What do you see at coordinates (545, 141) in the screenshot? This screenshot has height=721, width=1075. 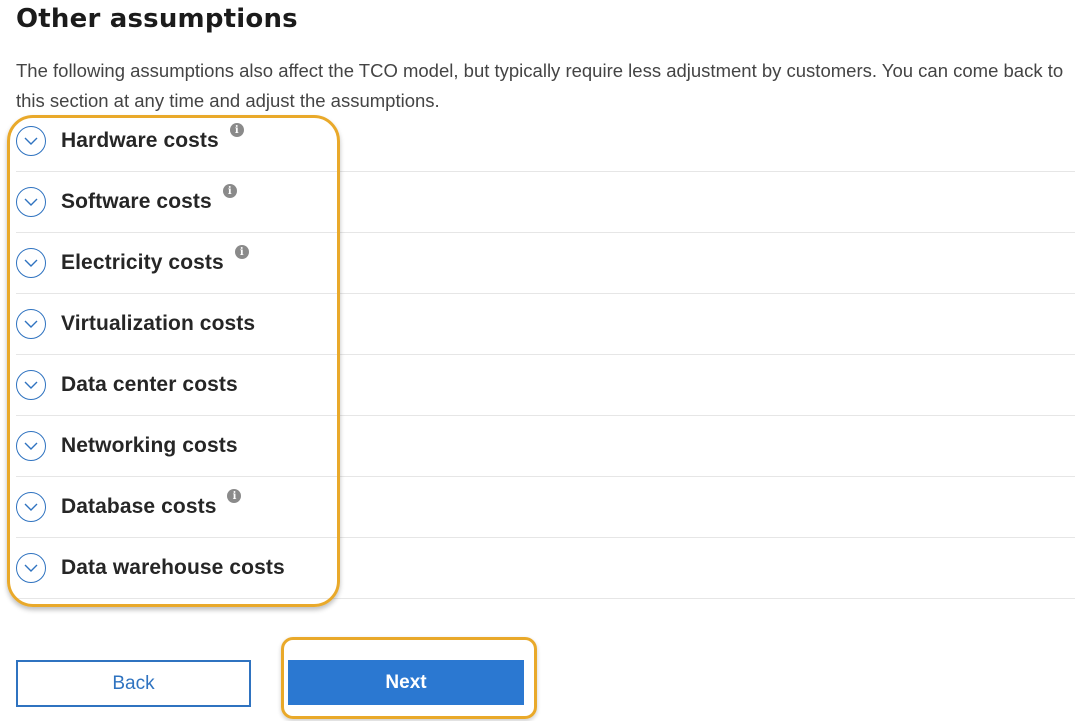 I see `accordion-item: Hardware costs i` at bounding box center [545, 141].